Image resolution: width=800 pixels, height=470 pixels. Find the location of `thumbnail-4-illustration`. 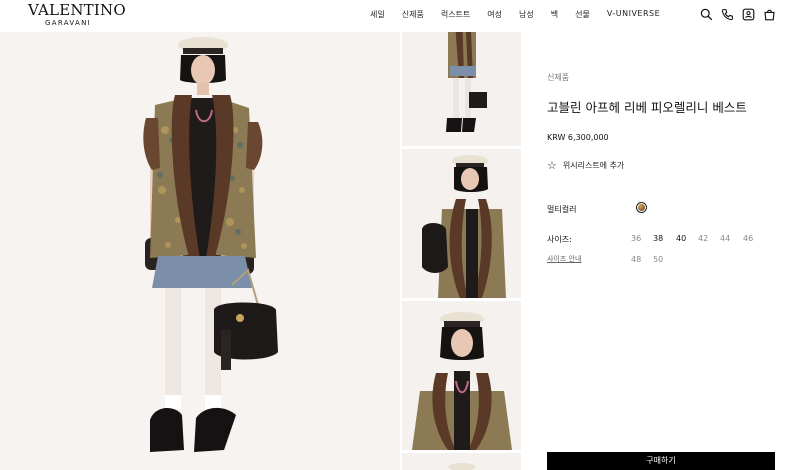

thumbnail-4-illustration is located at coordinates (461, 461).